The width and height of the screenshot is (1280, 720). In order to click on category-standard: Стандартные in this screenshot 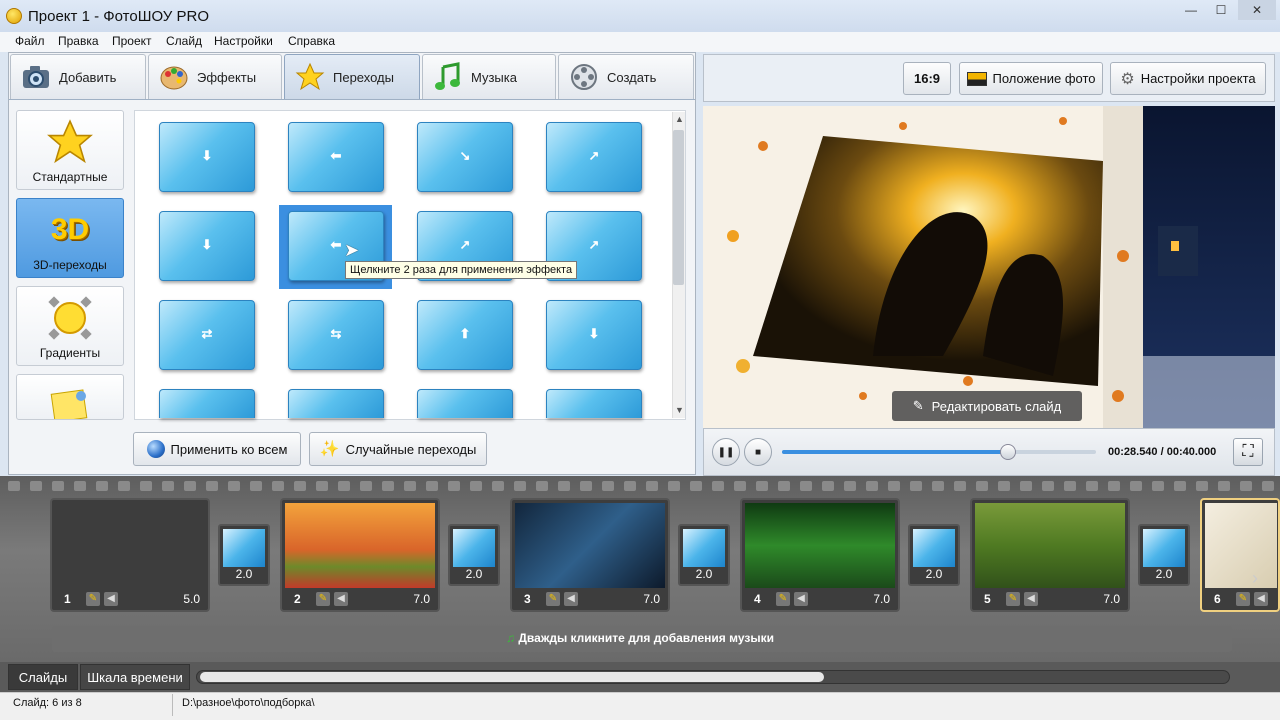, I will do `click(70, 150)`.